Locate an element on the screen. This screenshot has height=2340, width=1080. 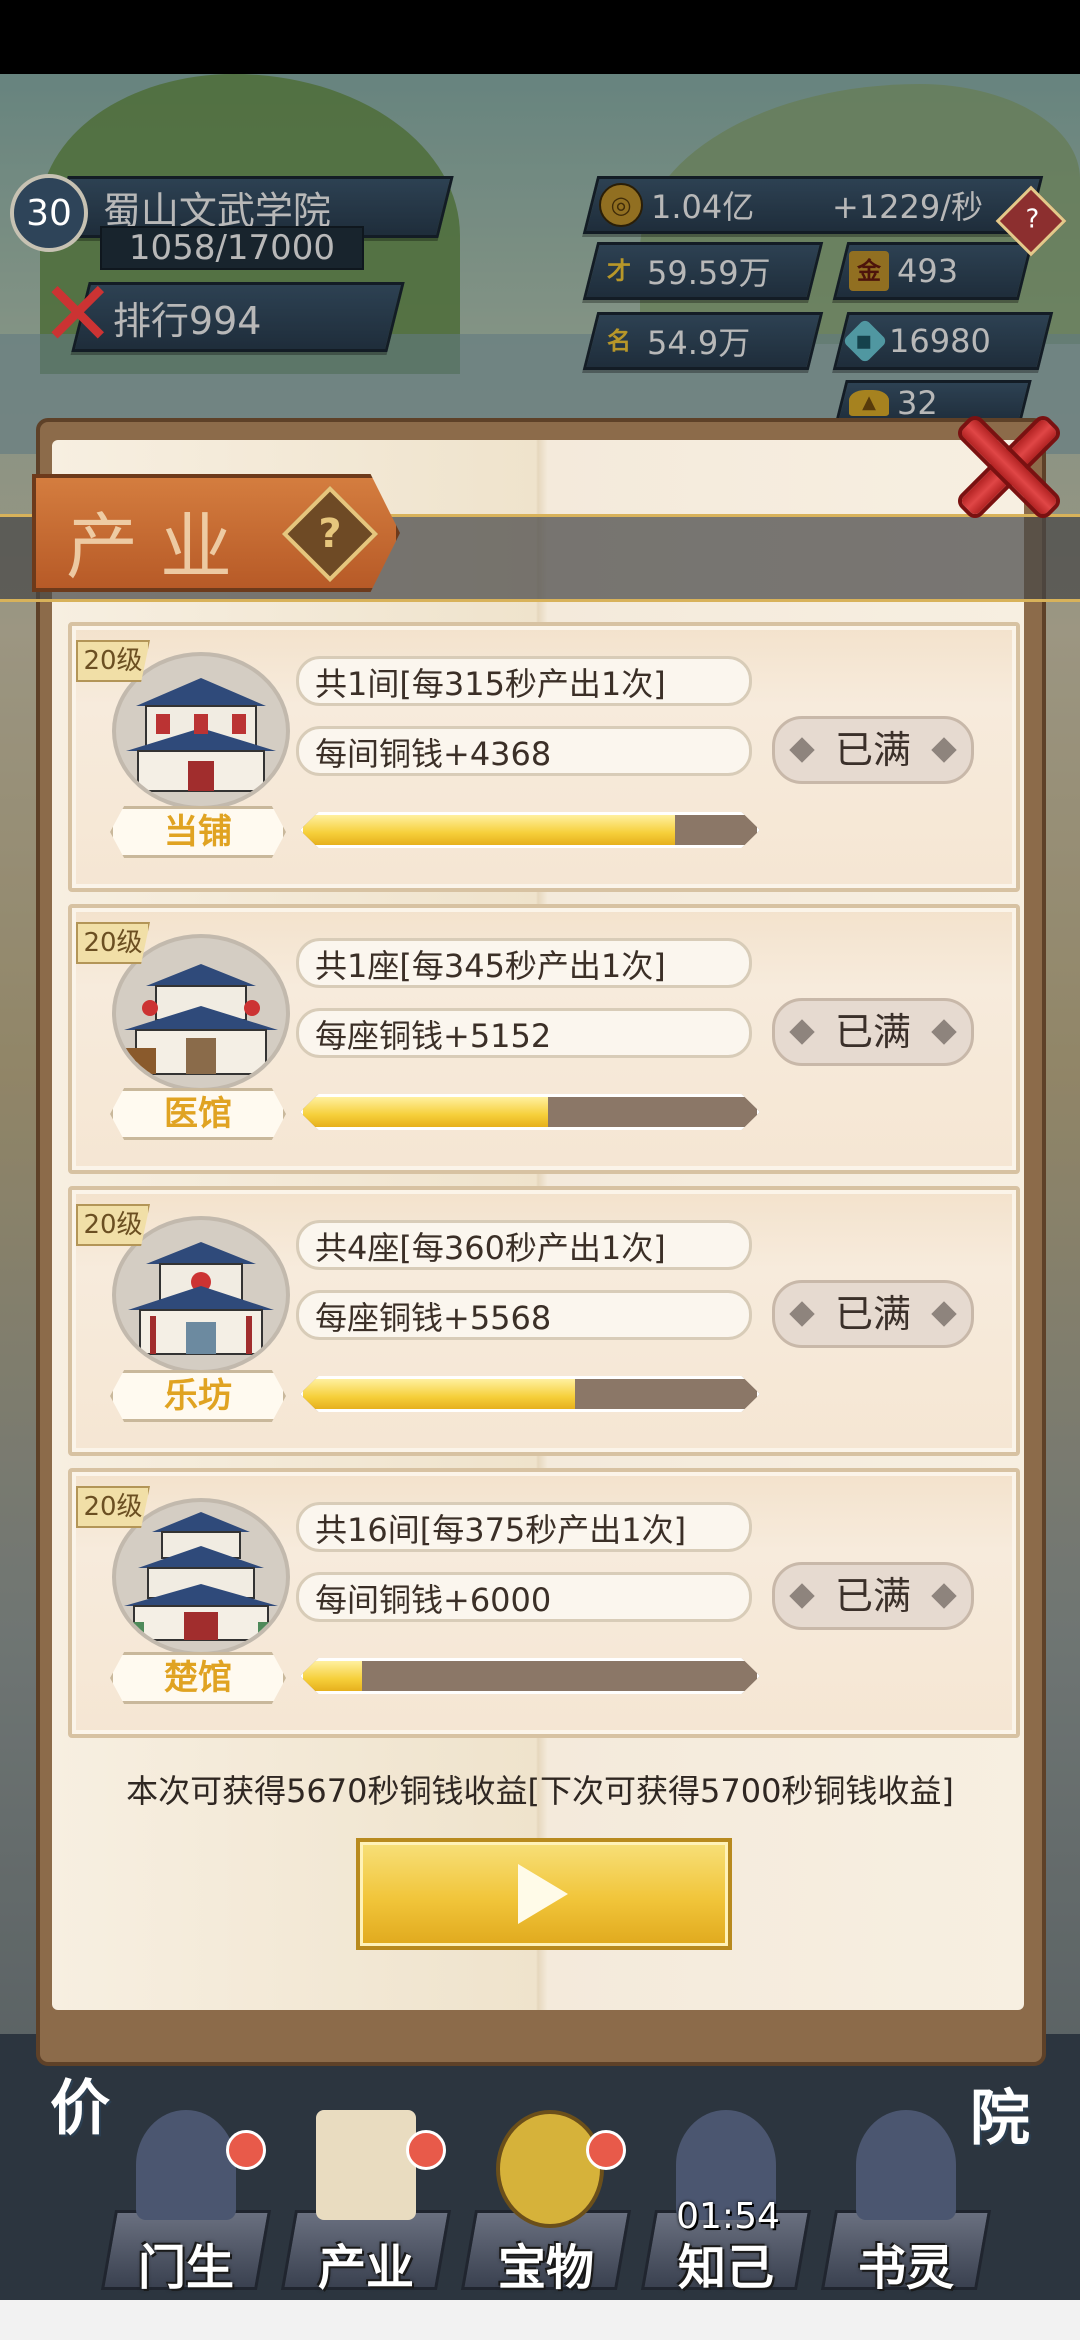
panel-title: 产业 is located at coordinates (160, 547).